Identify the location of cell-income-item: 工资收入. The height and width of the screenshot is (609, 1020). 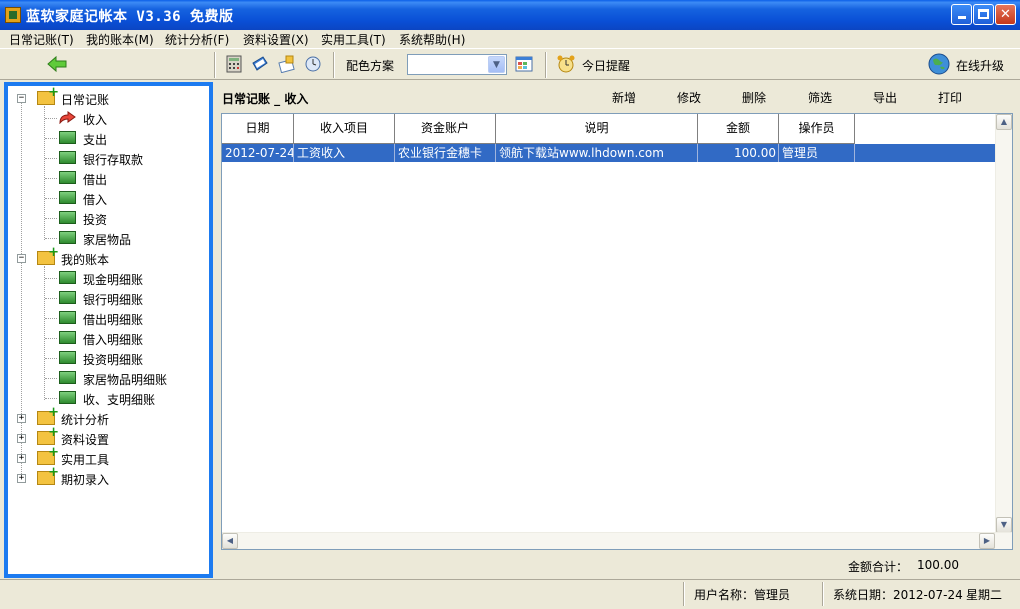
(344, 153).